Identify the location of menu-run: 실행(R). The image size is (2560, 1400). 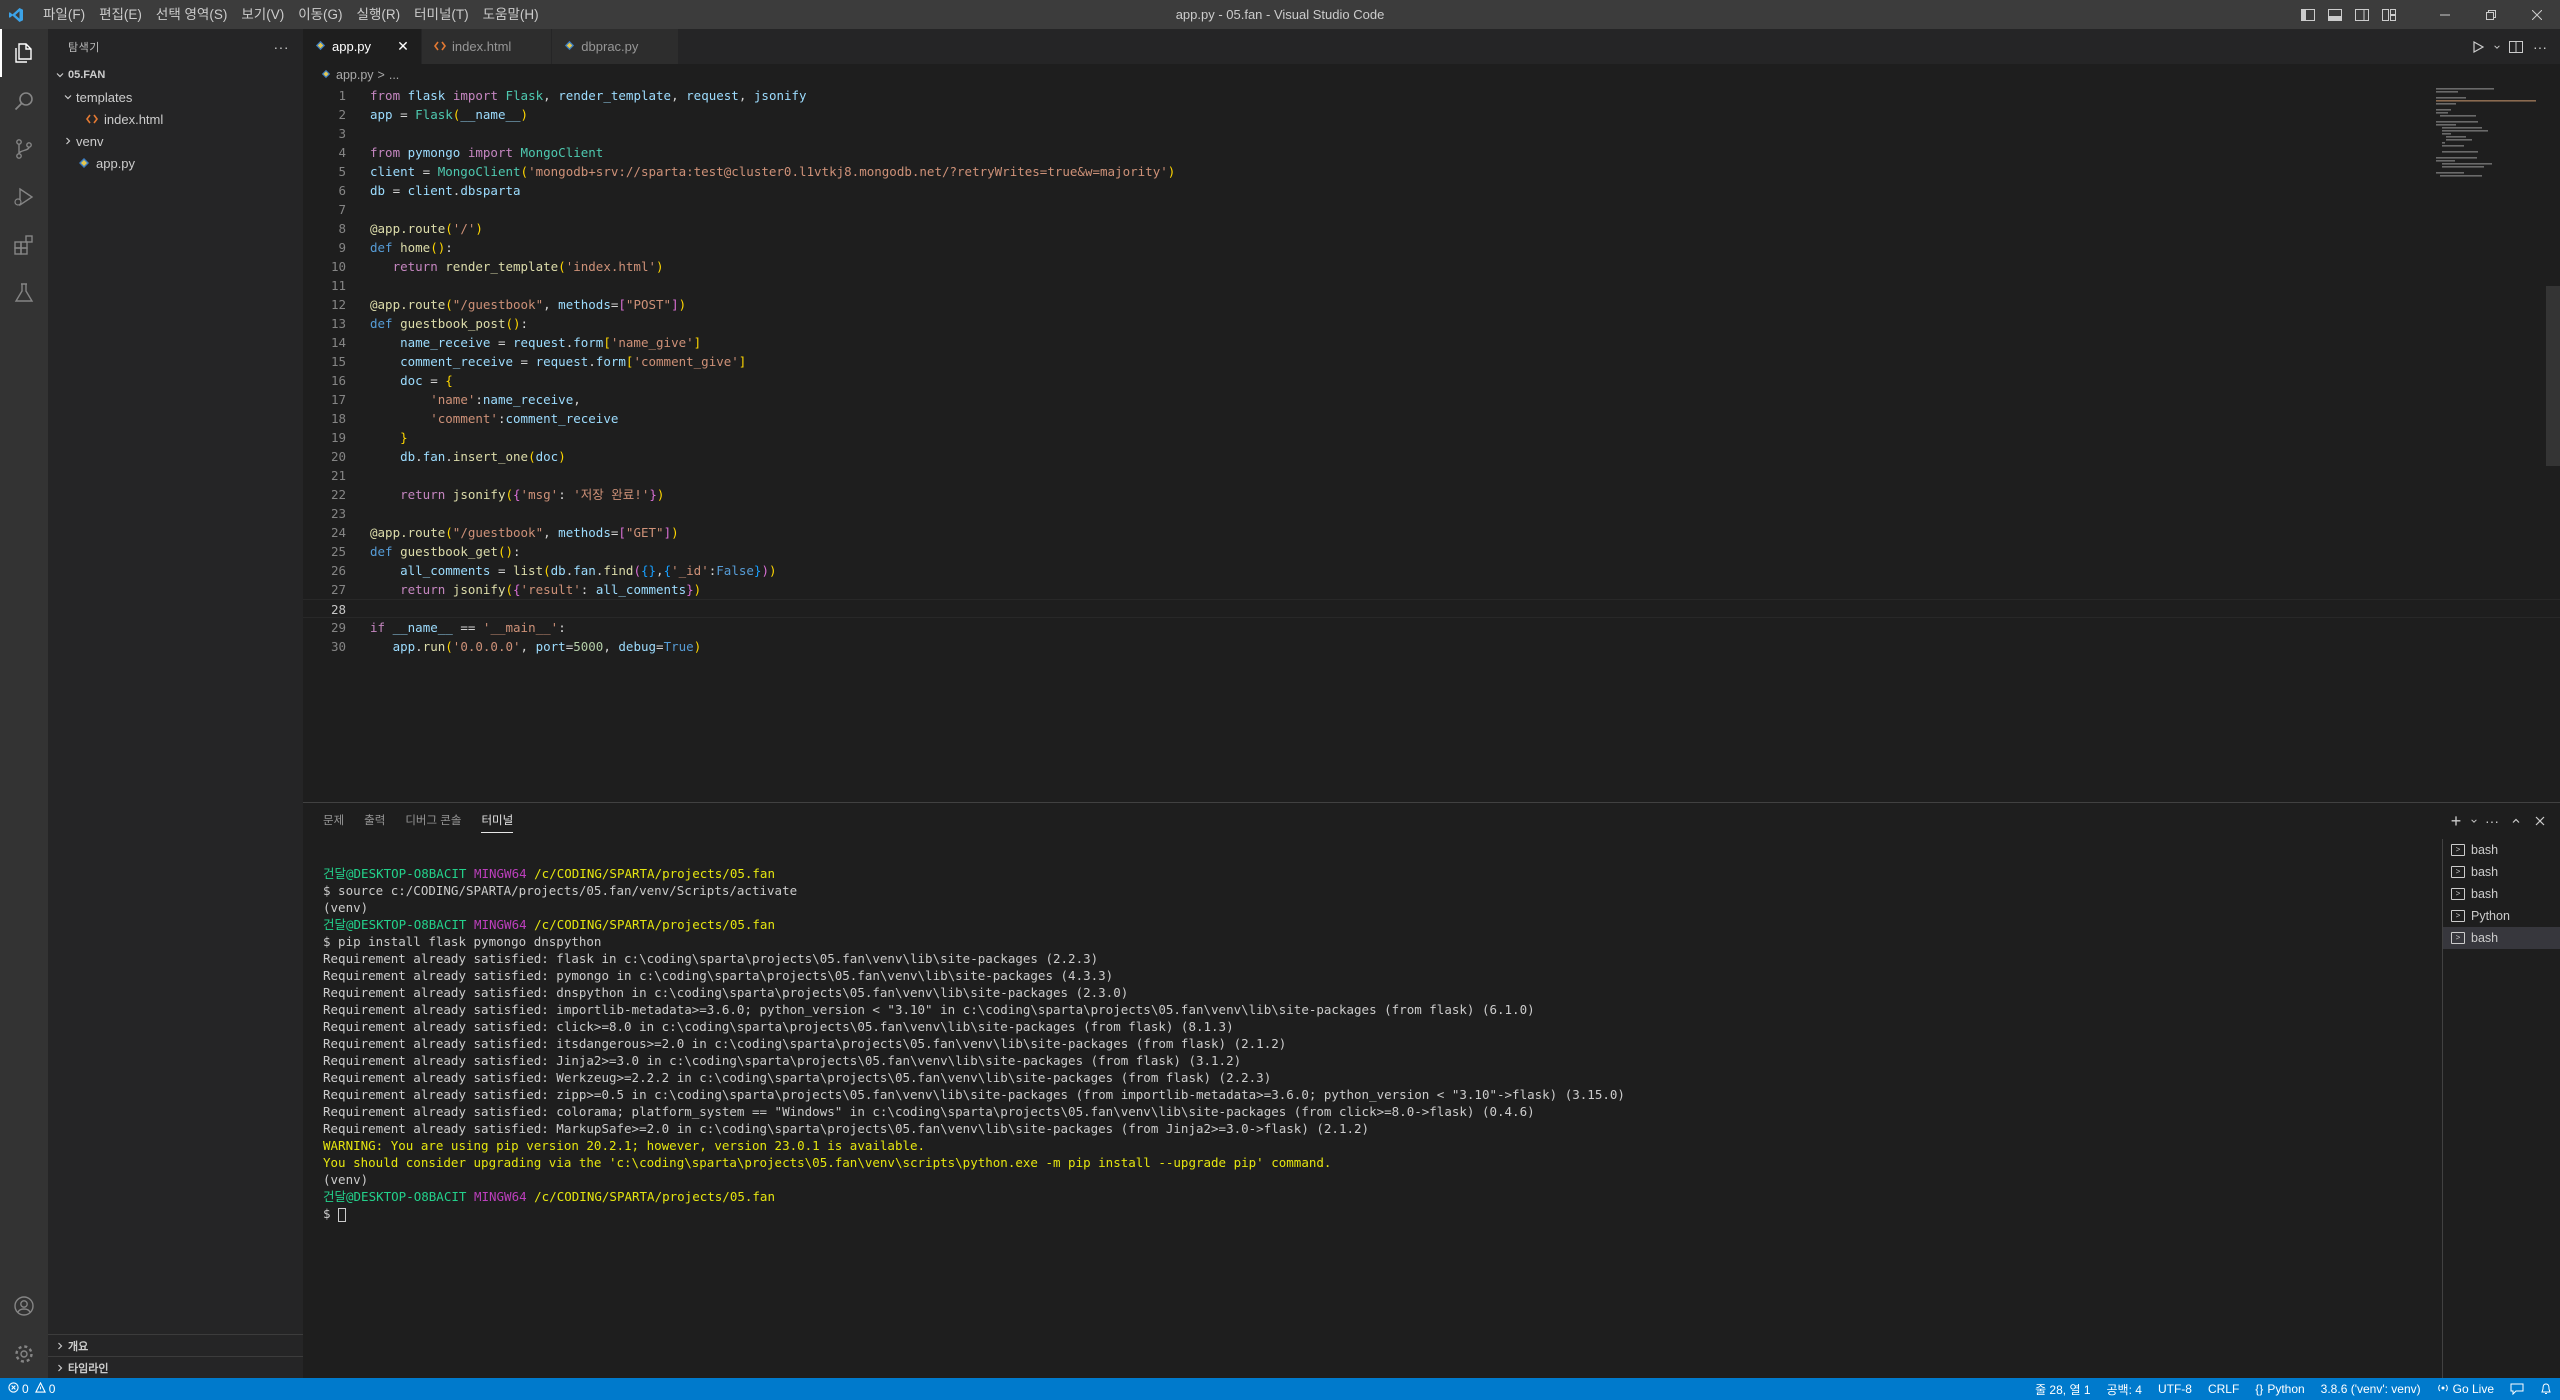
(379, 14).